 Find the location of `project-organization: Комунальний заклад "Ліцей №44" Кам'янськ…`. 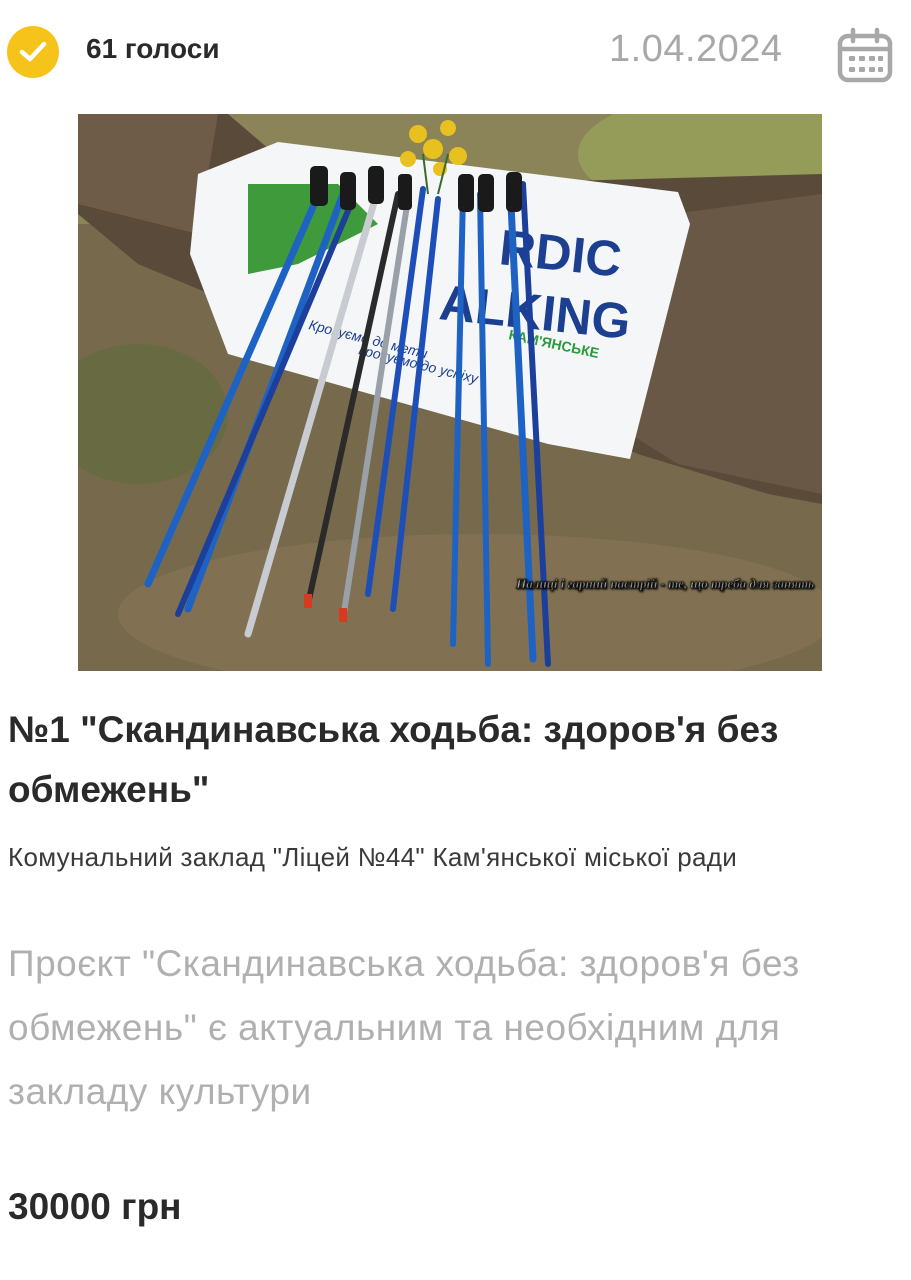

project-organization: Комунальний заклад "Ліцей №44" Кам'янськ… is located at coordinates (373, 857).